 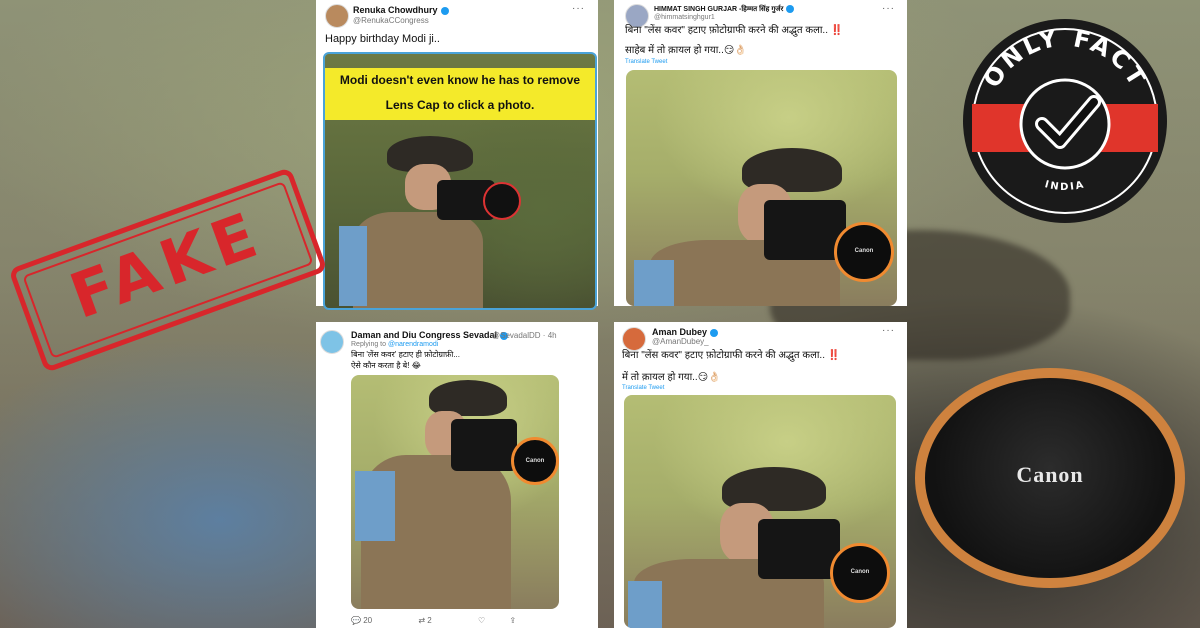 What do you see at coordinates (413, 344) in the screenshot?
I see `replying-to-handle-link: @narendramodi` at bounding box center [413, 344].